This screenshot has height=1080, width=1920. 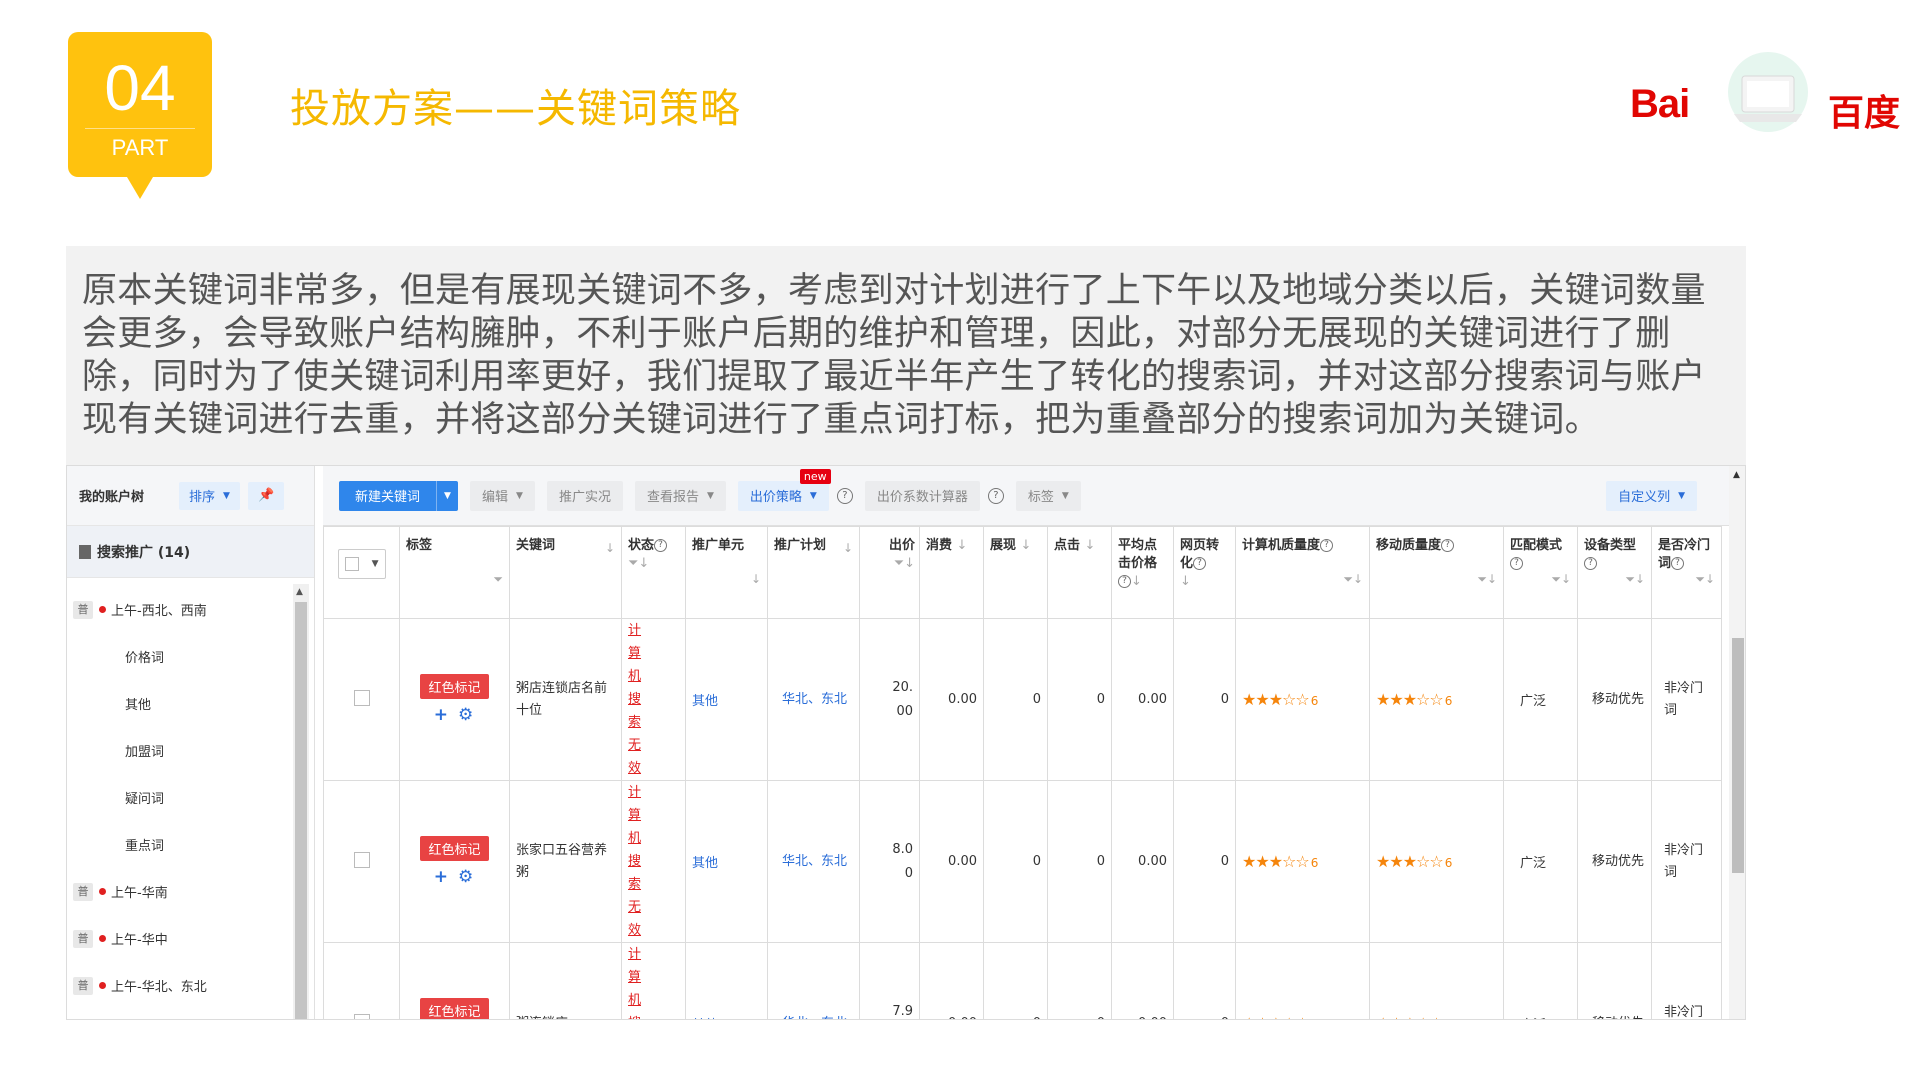 What do you see at coordinates (180, 609) in the screenshot?
I see `tree-plan-item: 普 上午-西北、西南` at bounding box center [180, 609].